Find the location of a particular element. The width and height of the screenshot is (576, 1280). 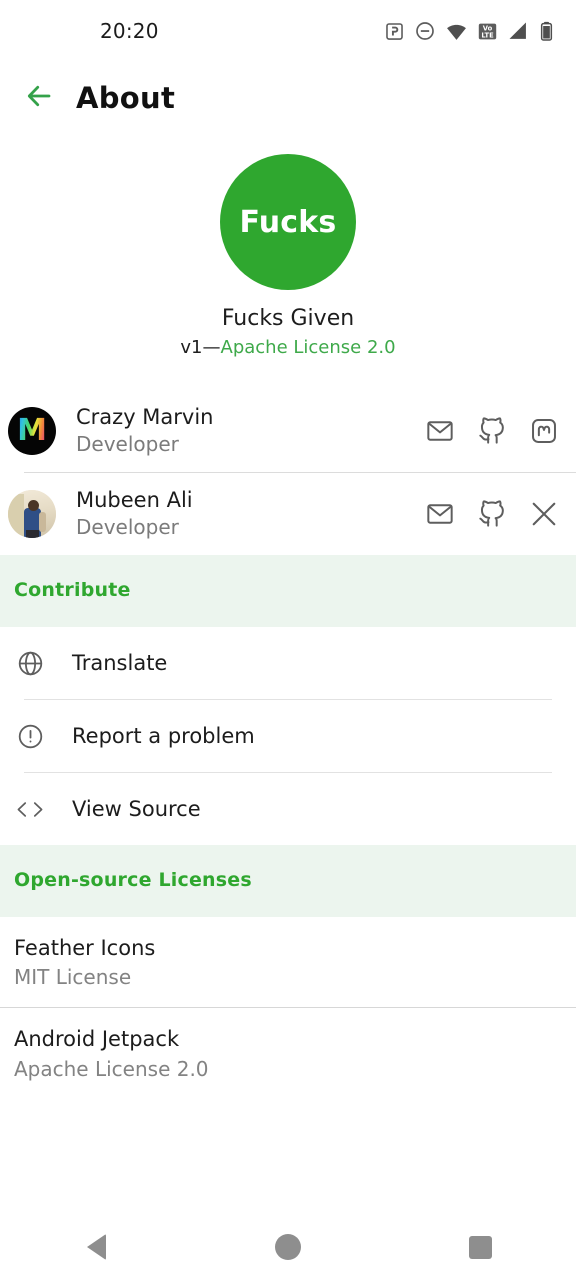

status-bar: 20:20 Vo LTE is located at coordinates (288, 31).